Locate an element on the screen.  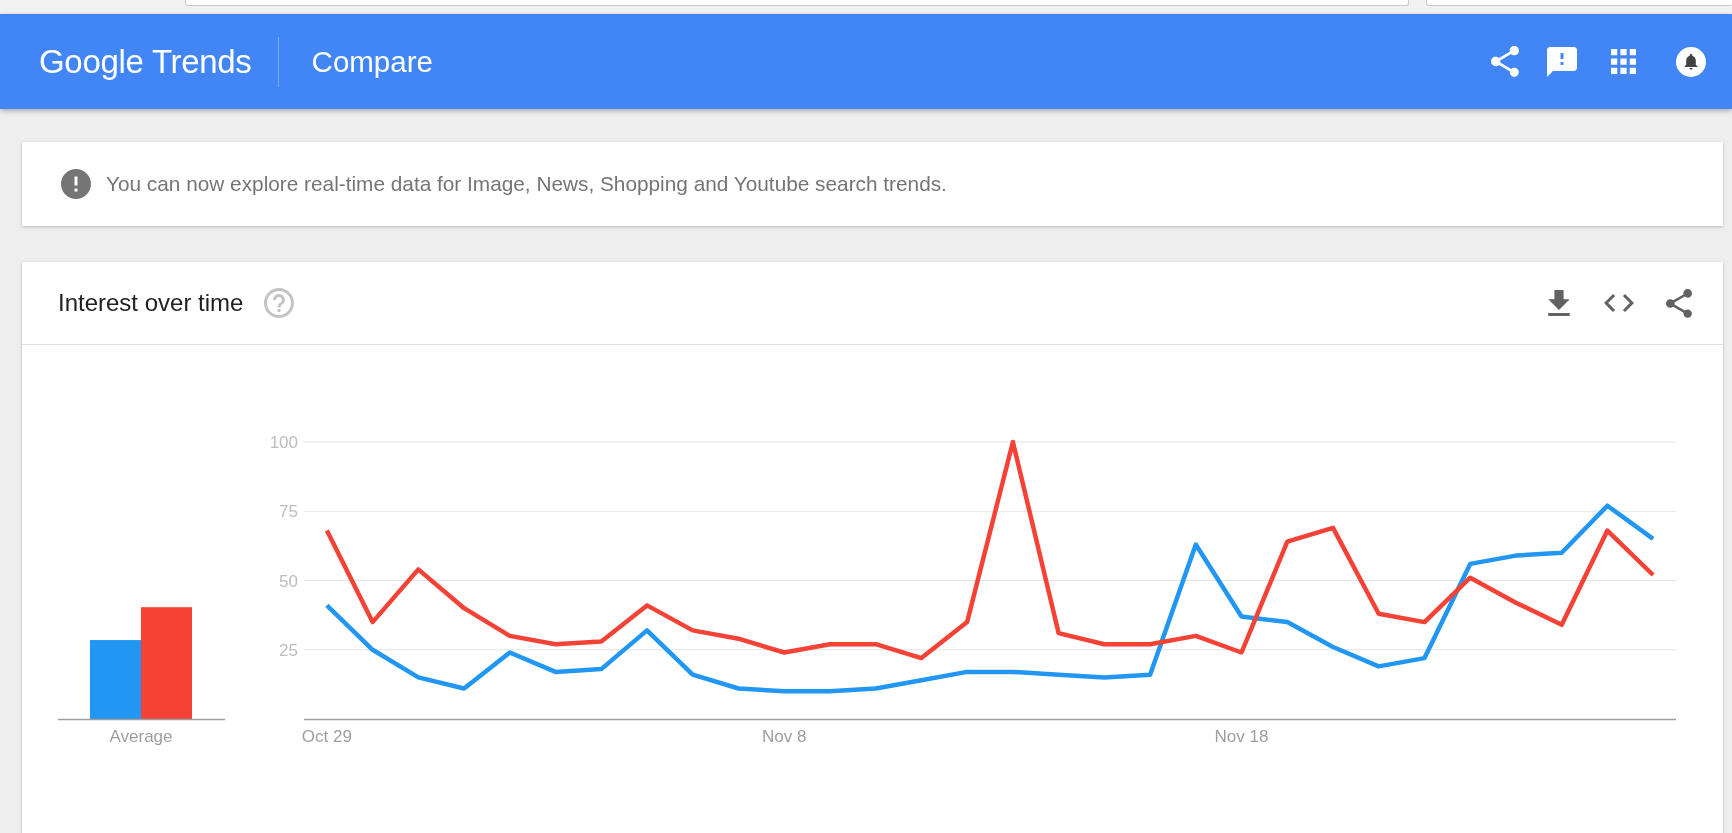
y-axis-label: 25 is located at coordinates (288, 650).